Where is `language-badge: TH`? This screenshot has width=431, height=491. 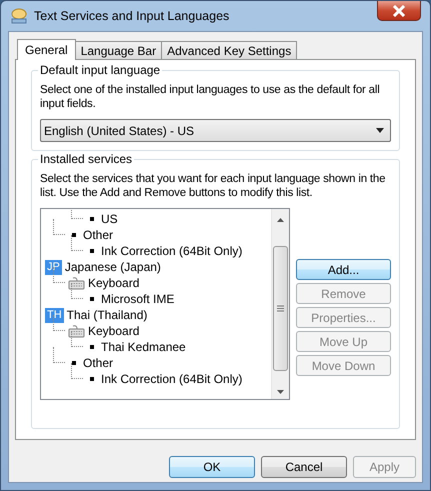
language-badge: TH is located at coordinates (54, 315).